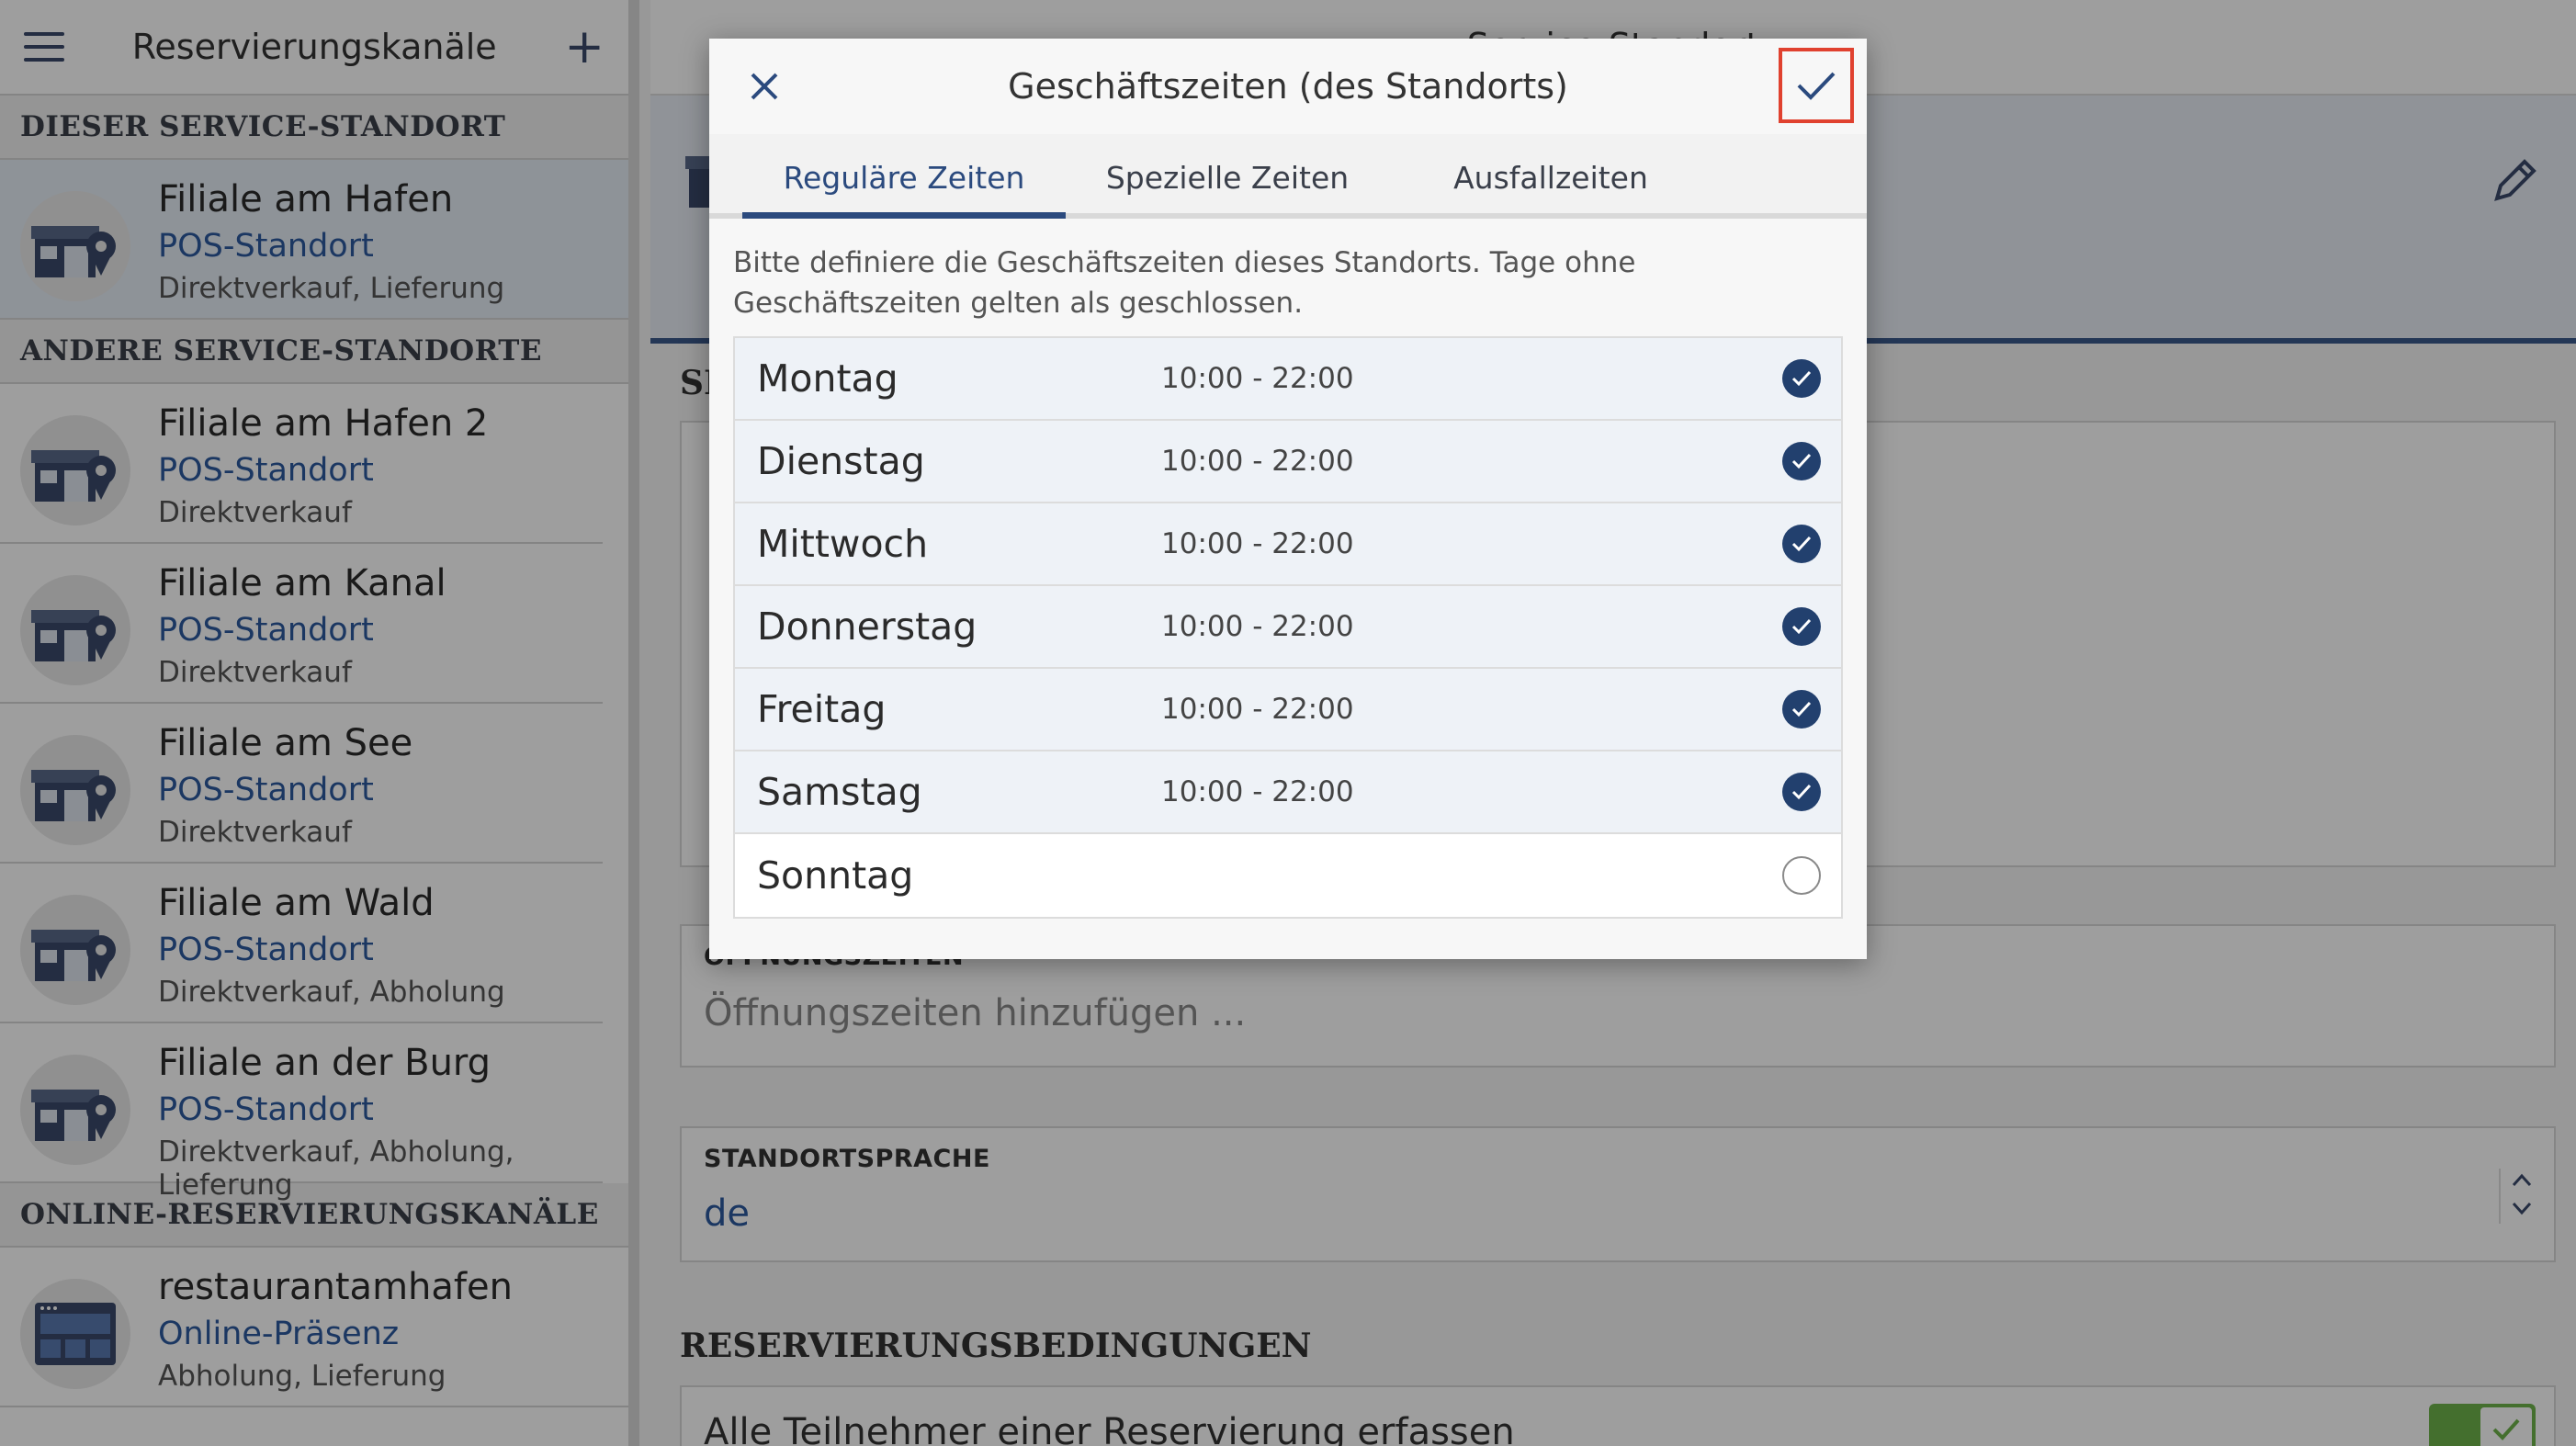 Image resolution: width=2576 pixels, height=1446 pixels. What do you see at coordinates (1227, 173) in the screenshot?
I see `tab-special-hours: Spezielle Zeiten` at bounding box center [1227, 173].